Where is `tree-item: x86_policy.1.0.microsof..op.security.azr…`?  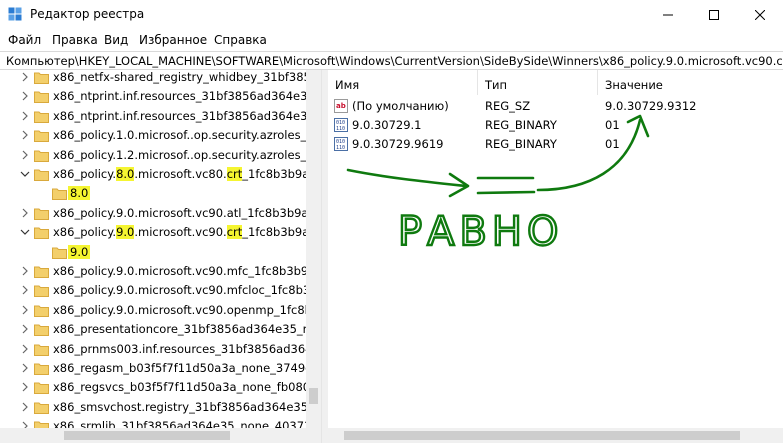 tree-item: x86_policy.1.0.microsof..op.security.azr… is located at coordinates (160, 135).